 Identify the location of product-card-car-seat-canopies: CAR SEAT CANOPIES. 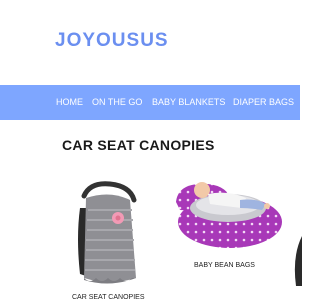
(115, 239).